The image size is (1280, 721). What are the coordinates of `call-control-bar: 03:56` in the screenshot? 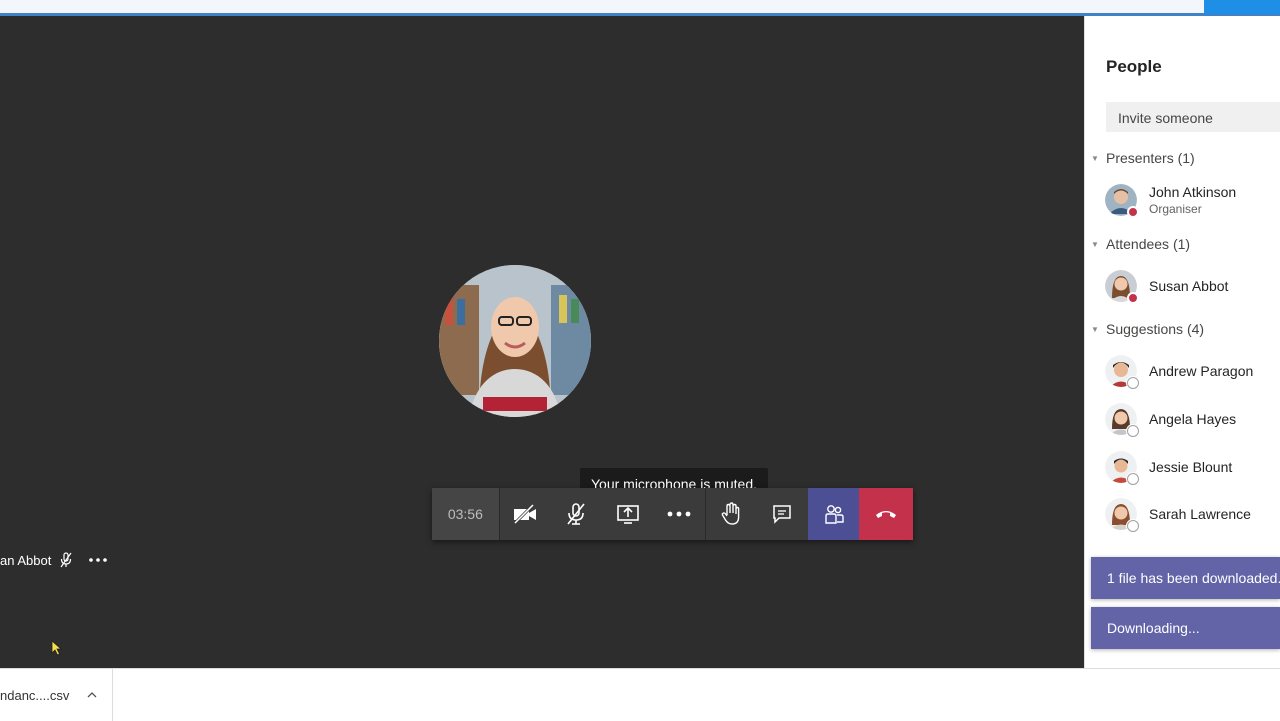 It's located at (673, 514).